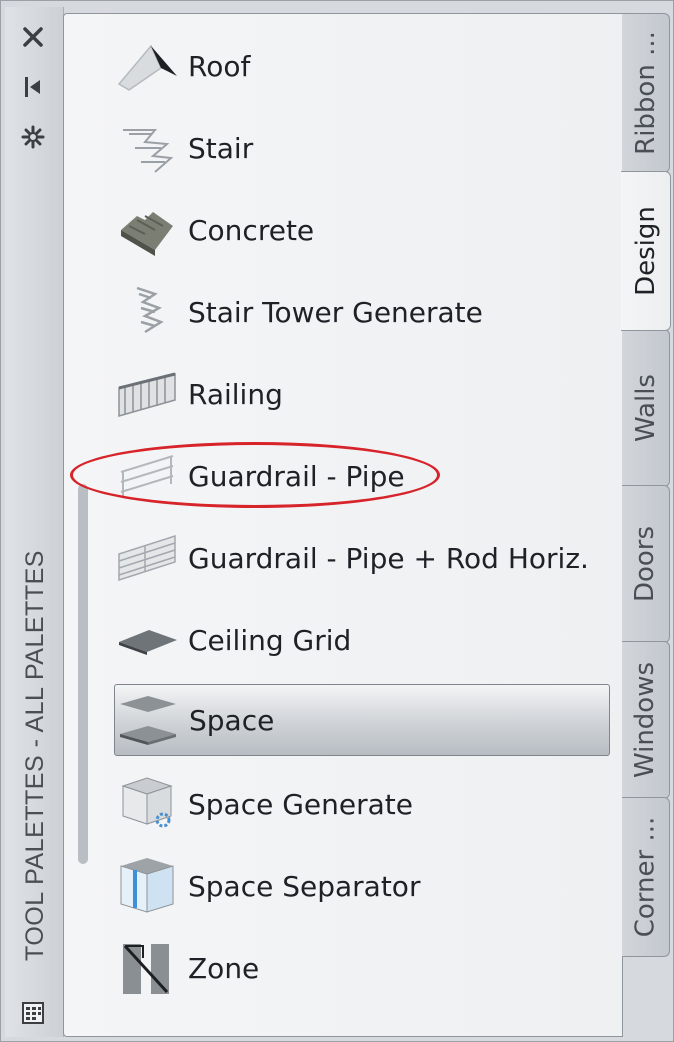 This screenshot has height=1042, width=674. What do you see at coordinates (147, 148) in the screenshot?
I see `stair-icon` at bounding box center [147, 148].